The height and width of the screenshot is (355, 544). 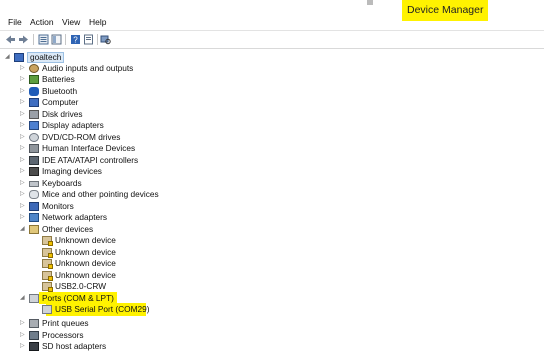 What do you see at coordinates (62, 114) in the screenshot?
I see `tree-item-label: Disk drives` at bounding box center [62, 114].